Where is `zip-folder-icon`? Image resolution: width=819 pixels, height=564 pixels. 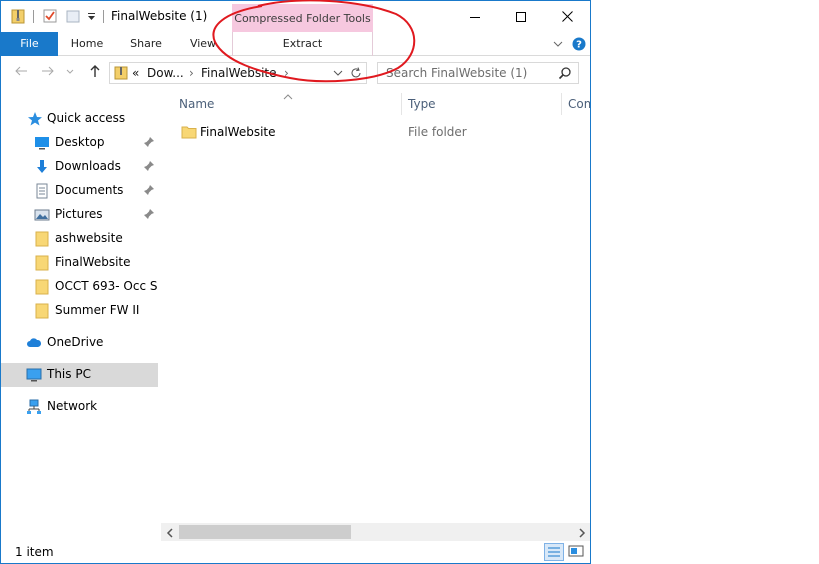
zip-folder-icon is located at coordinates (18, 16).